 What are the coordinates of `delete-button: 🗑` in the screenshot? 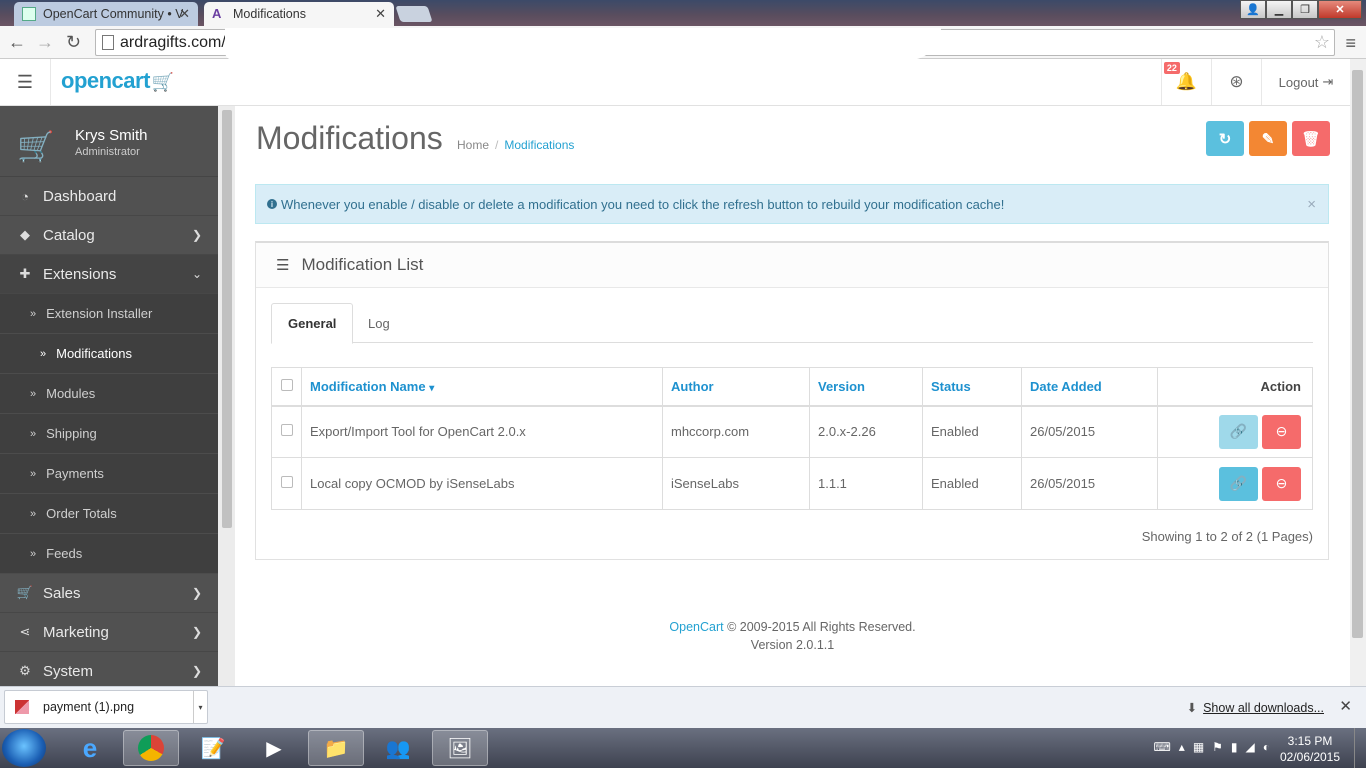 It's located at (1311, 138).